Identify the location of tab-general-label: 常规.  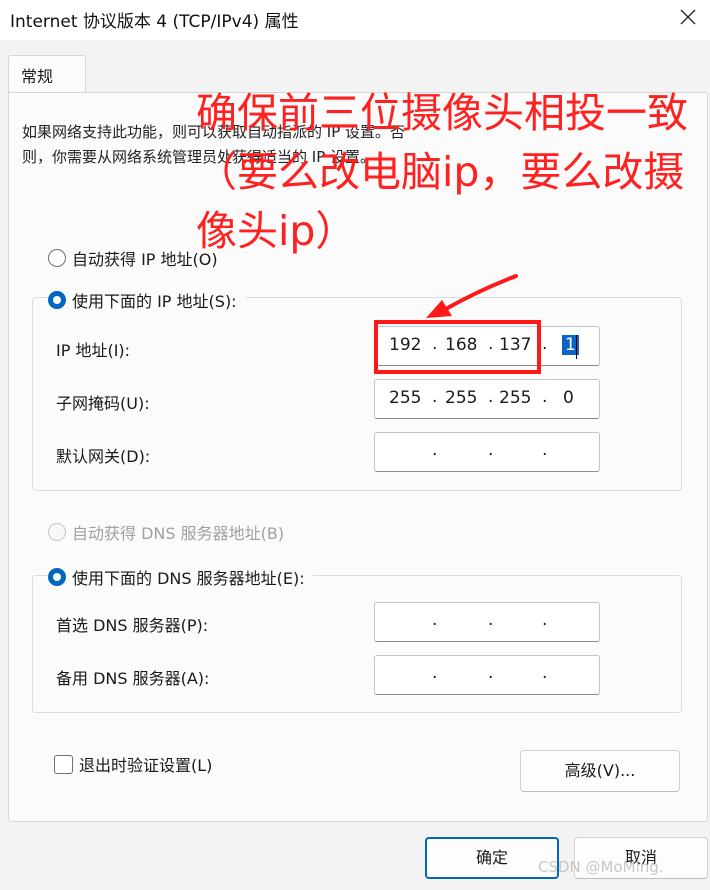
(37, 76).